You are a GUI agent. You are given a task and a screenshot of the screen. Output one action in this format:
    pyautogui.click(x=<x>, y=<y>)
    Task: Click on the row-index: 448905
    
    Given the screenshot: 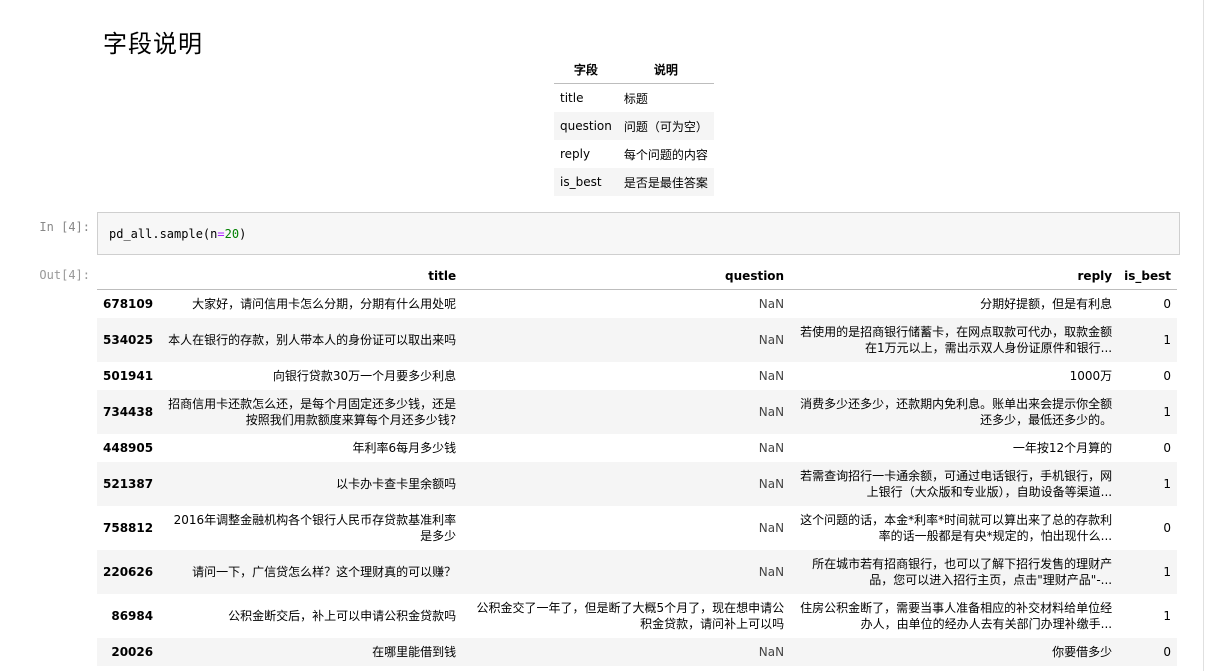 What is the action you would take?
    pyautogui.click(x=128, y=447)
    